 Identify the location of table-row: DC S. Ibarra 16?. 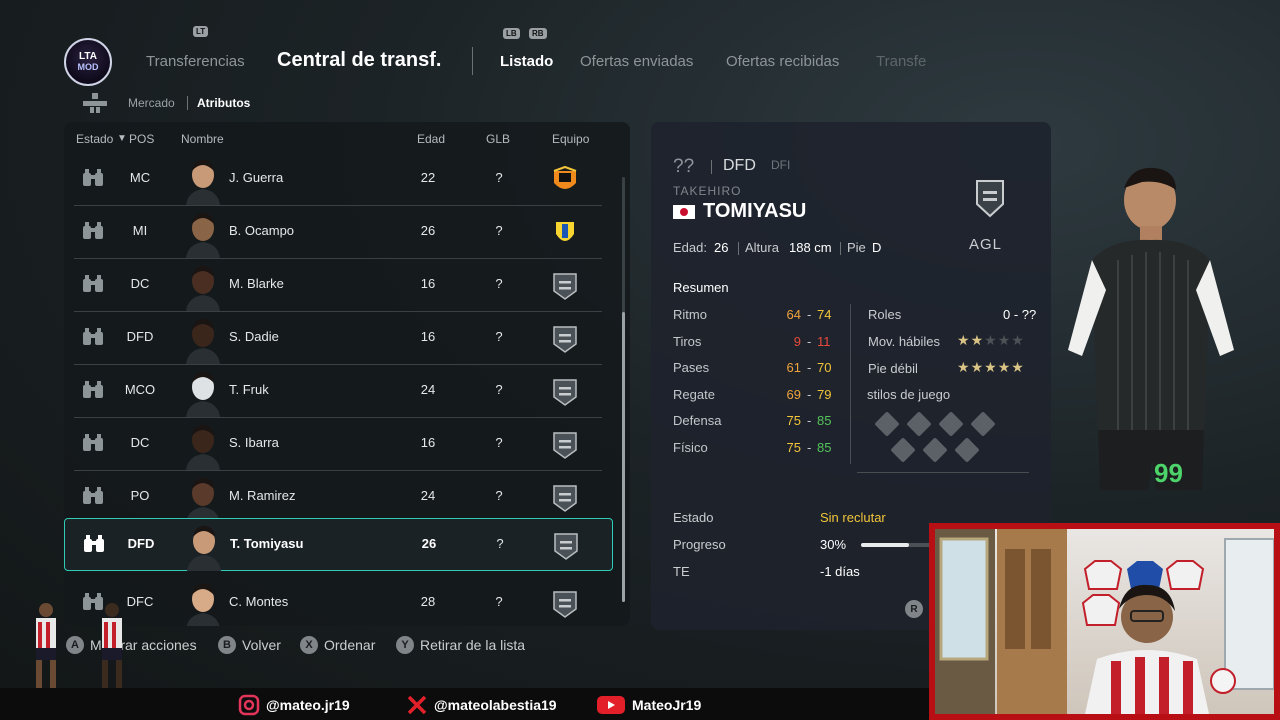
(338, 444).